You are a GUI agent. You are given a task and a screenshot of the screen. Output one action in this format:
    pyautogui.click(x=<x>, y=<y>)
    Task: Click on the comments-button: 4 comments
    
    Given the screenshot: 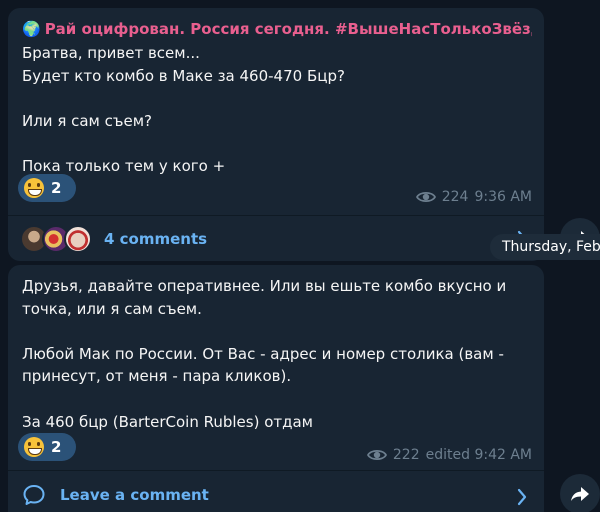 What is the action you would take?
    pyautogui.click(x=276, y=238)
    